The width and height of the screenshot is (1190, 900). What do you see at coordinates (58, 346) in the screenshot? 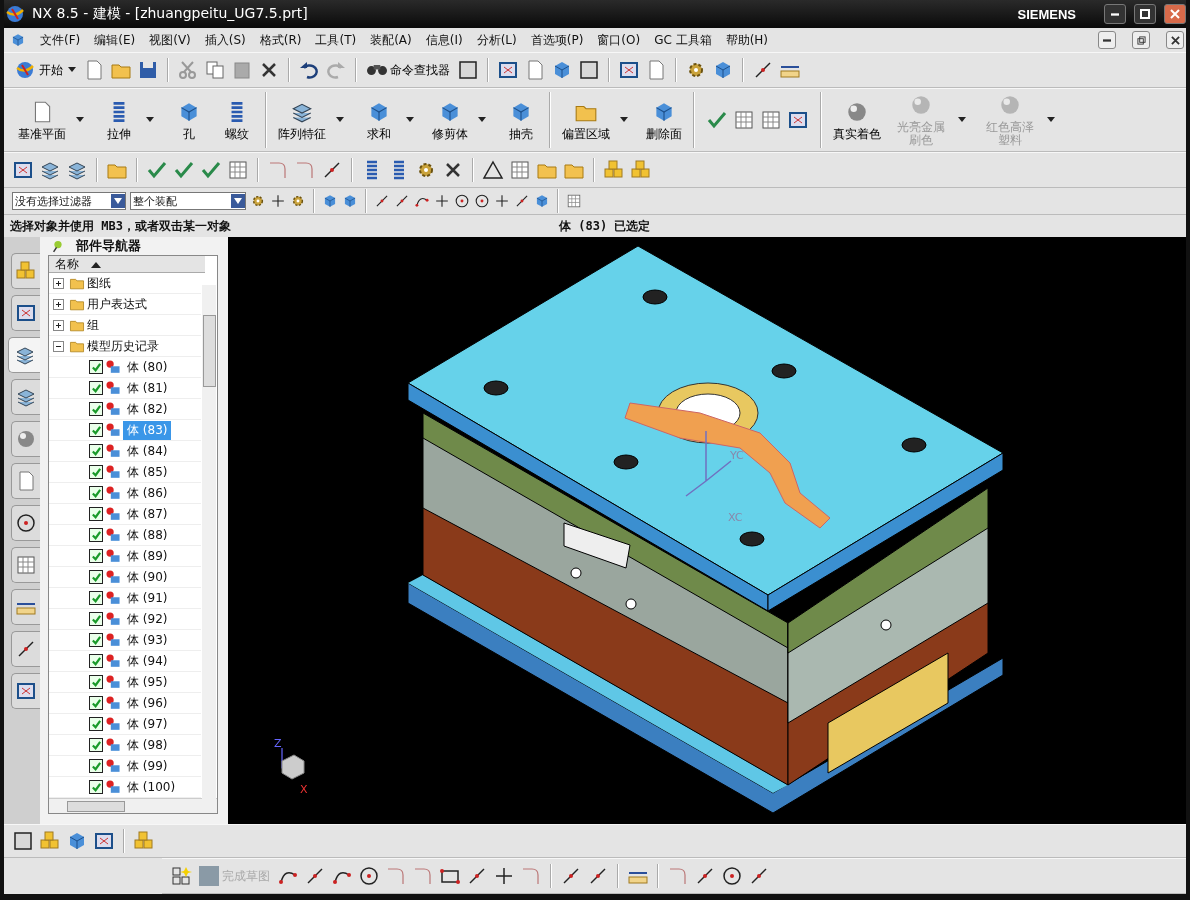
I see `collapse-icon` at bounding box center [58, 346].